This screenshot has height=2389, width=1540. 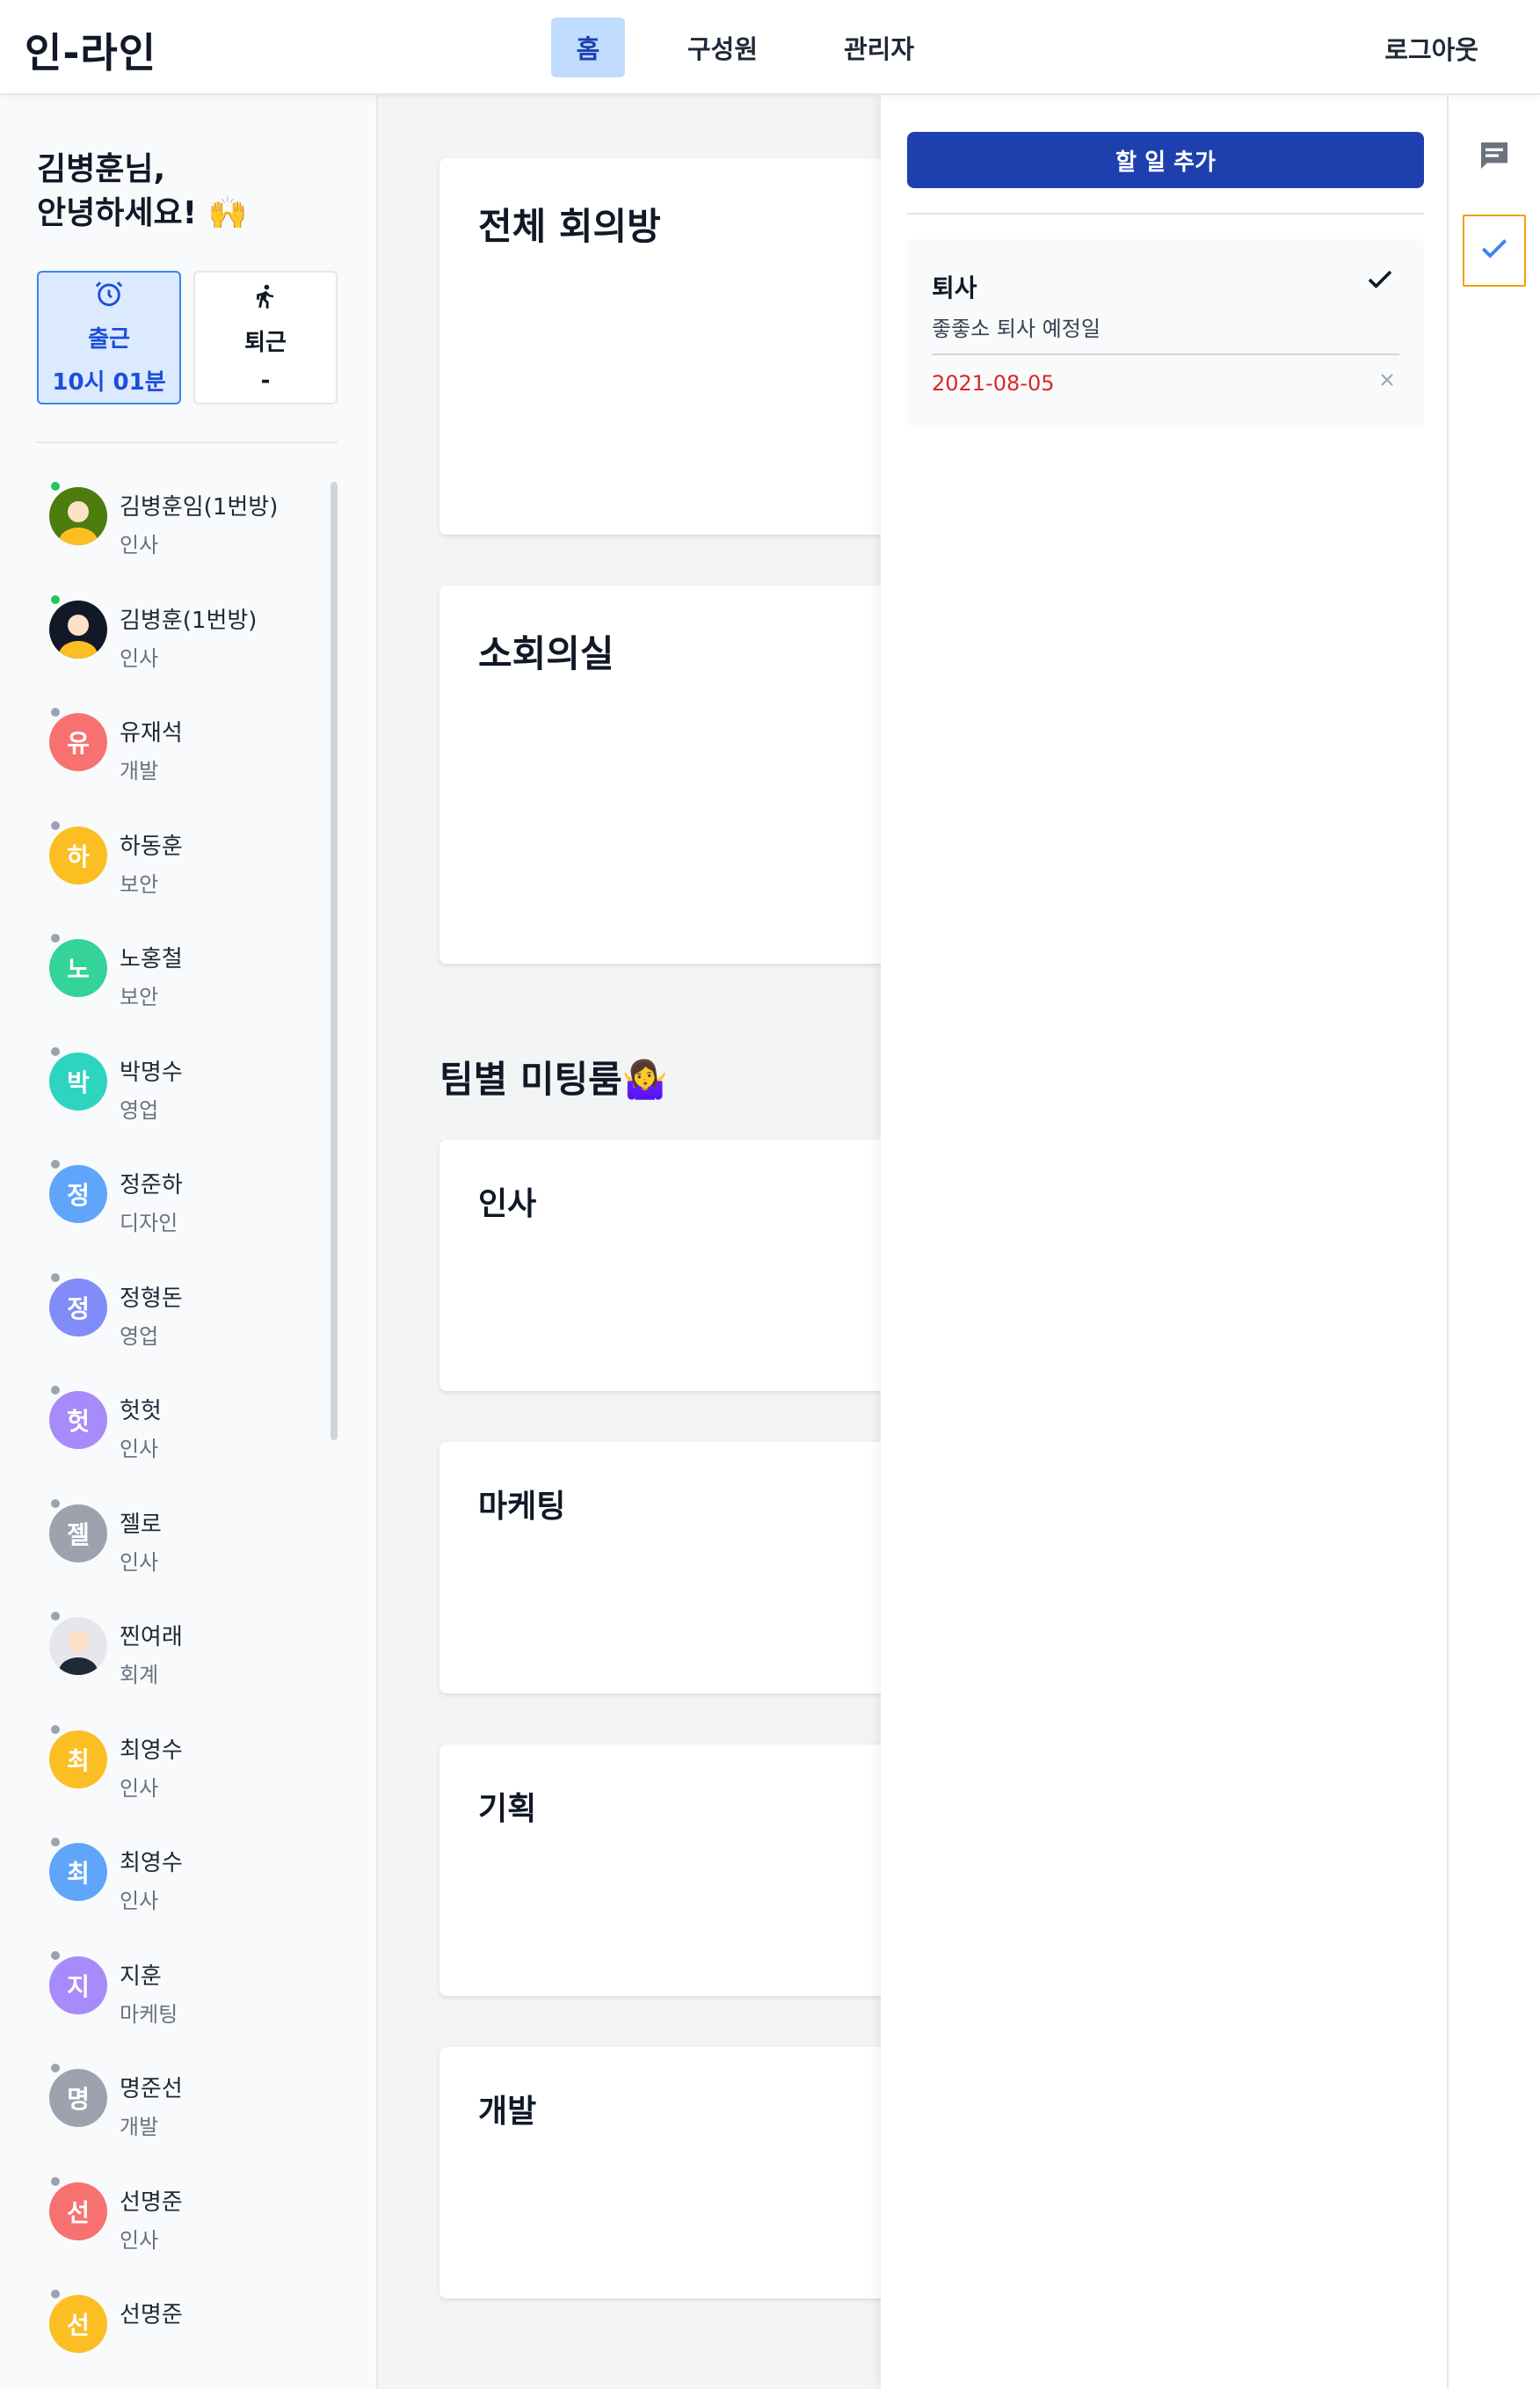 I want to click on member-name: 지훈, so click(x=141, y=1976).